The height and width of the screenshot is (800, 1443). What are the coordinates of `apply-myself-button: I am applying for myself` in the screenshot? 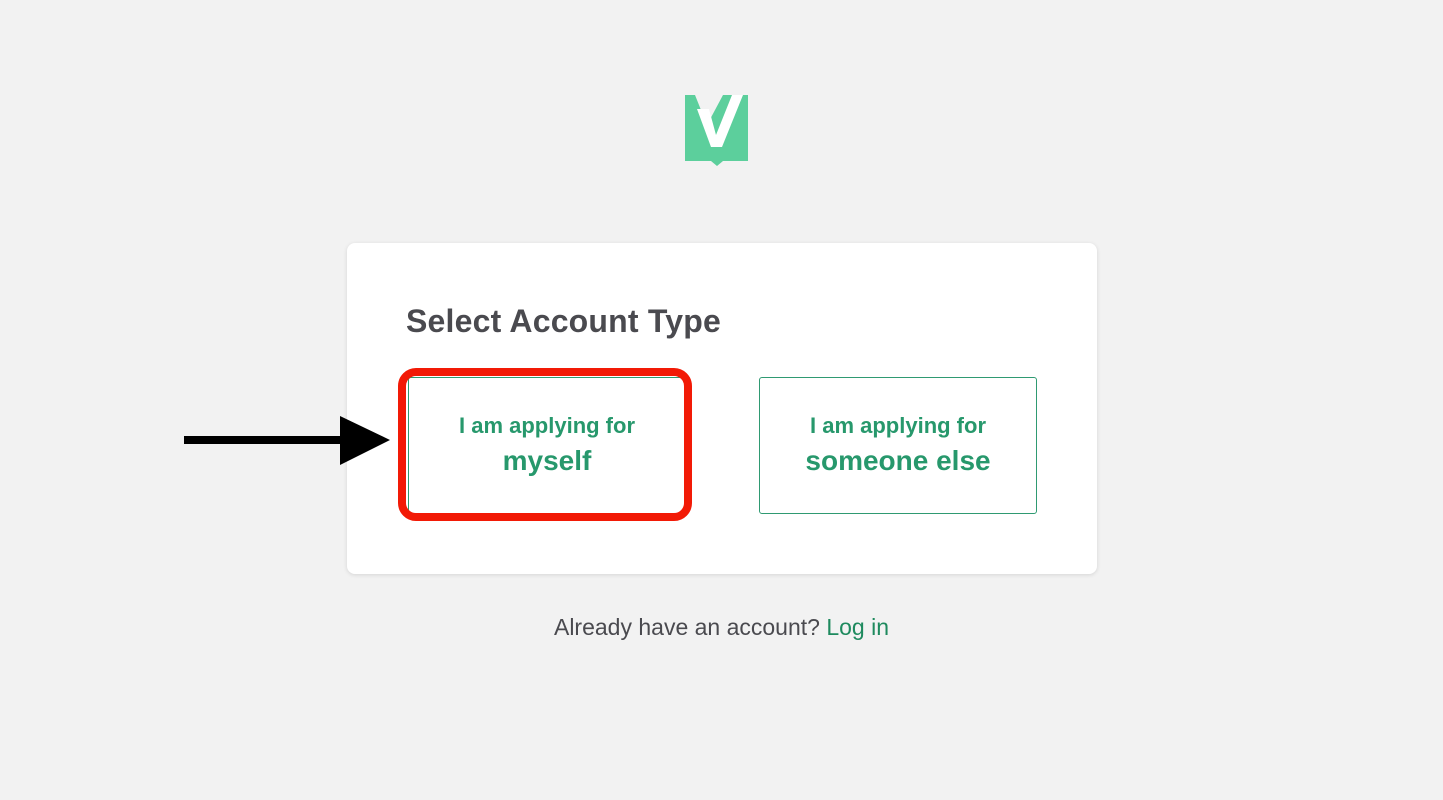 It's located at (547, 445).